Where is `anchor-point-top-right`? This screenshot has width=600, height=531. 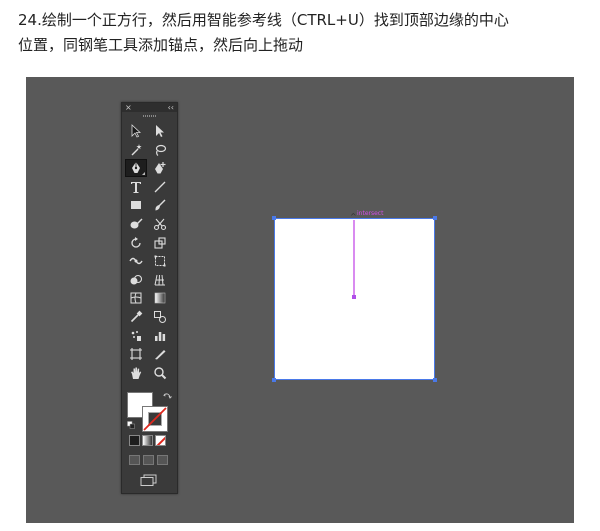
anchor-point-top-right is located at coordinates (435, 218).